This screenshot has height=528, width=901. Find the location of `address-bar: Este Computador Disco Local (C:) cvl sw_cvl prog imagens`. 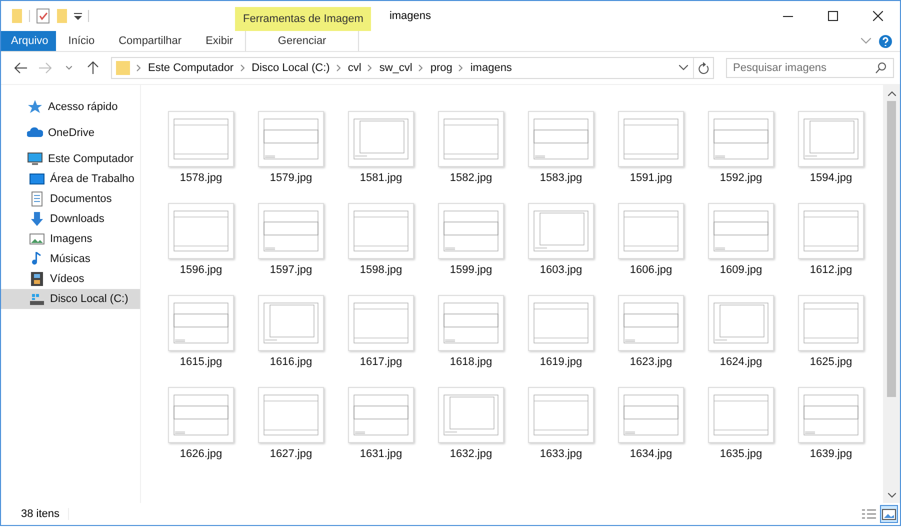

address-bar: Este Computador Disco Local (C:) cvl sw_cvl prog imagens is located at coordinates (412, 68).